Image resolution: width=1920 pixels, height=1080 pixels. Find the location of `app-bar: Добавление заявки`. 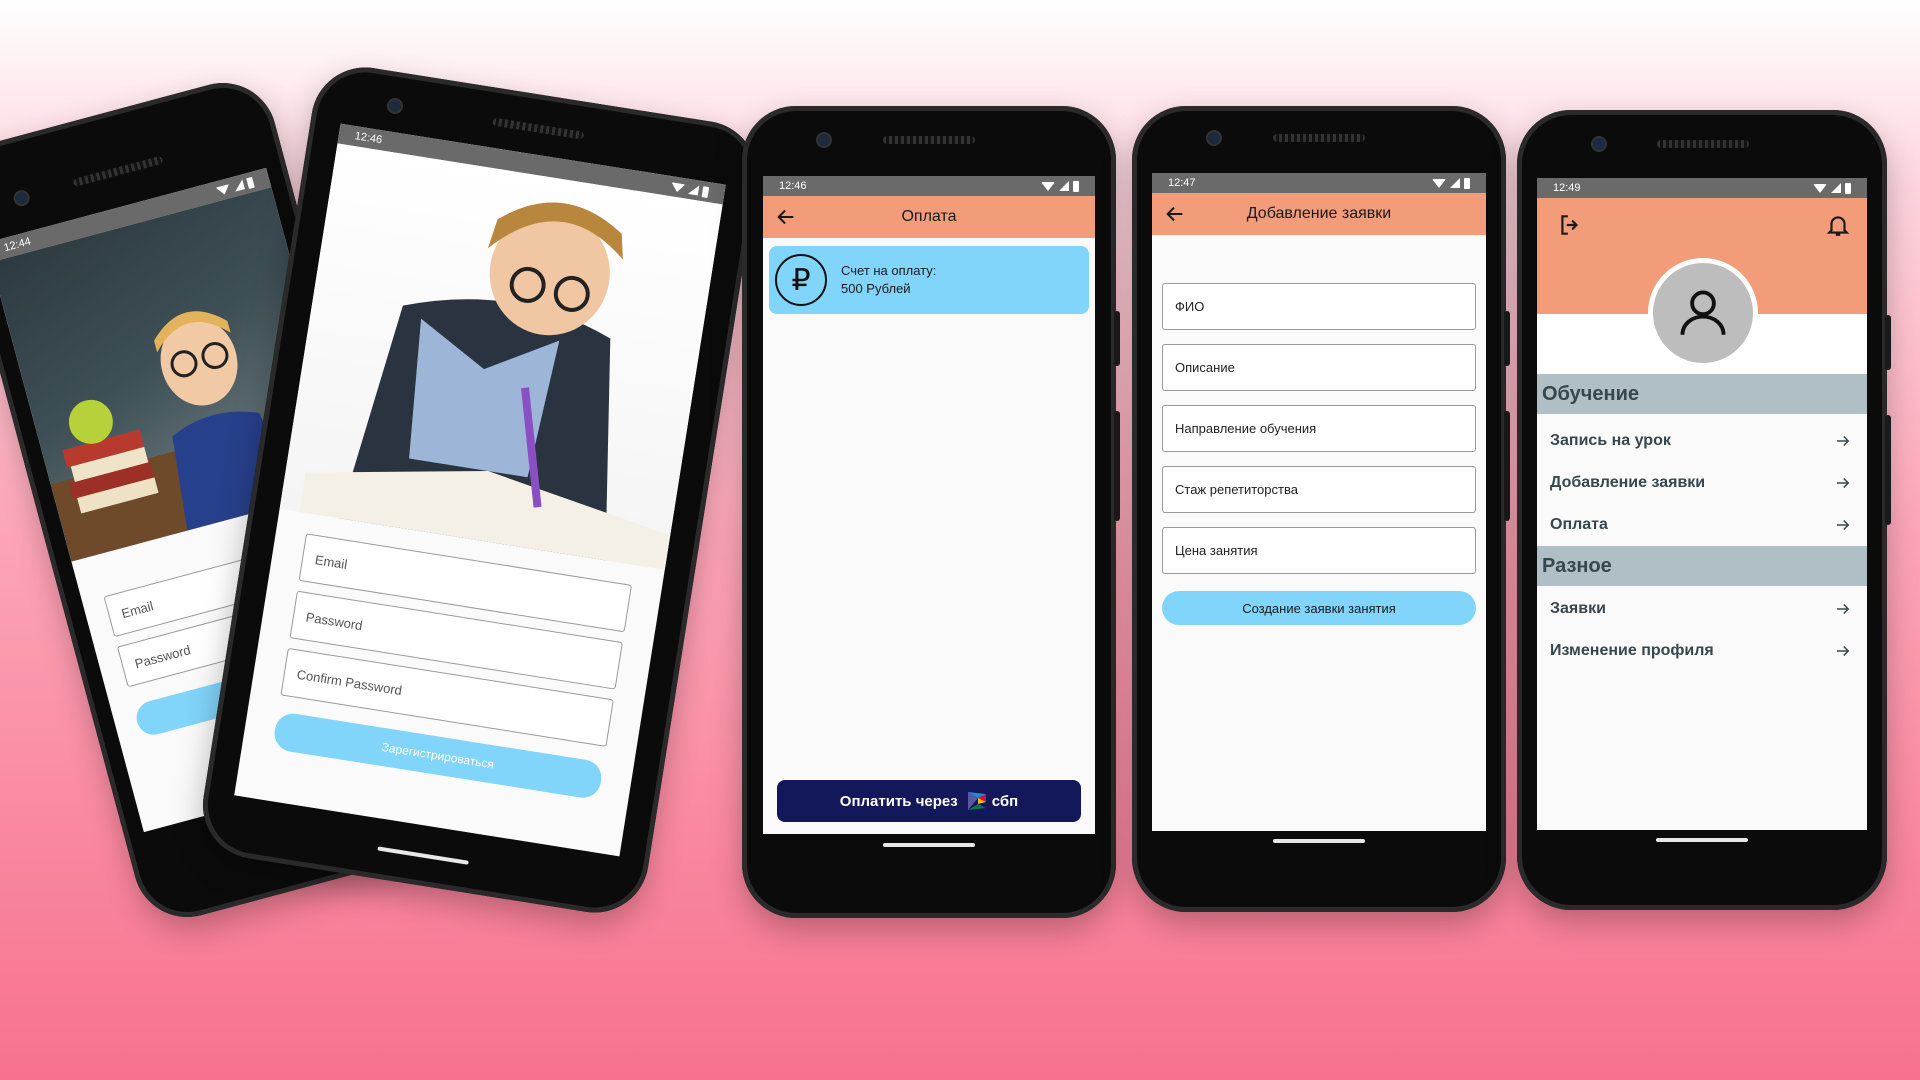

app-bar: Добавление заявки is located at coordinates (1319, 214).